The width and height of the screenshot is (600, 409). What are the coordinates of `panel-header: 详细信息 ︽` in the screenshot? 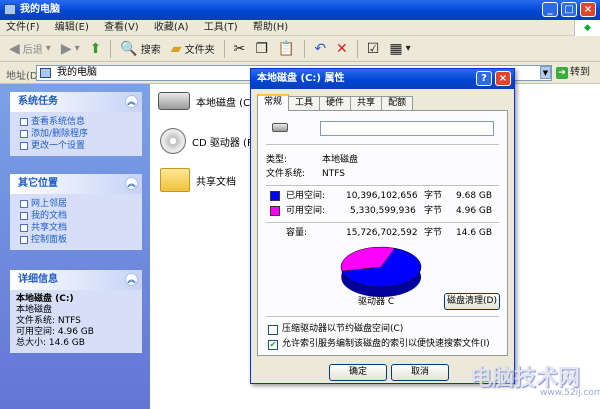 It's located at (76, 280).